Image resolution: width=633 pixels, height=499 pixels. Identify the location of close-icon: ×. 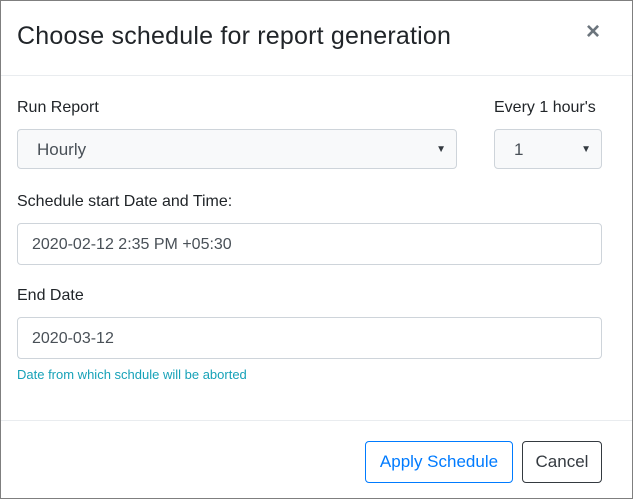
(593, 32).